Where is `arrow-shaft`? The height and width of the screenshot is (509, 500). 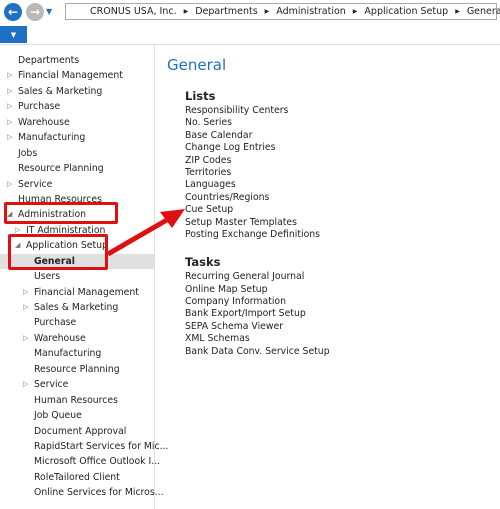
arrow-shaft is located at coordinates (140, 235).